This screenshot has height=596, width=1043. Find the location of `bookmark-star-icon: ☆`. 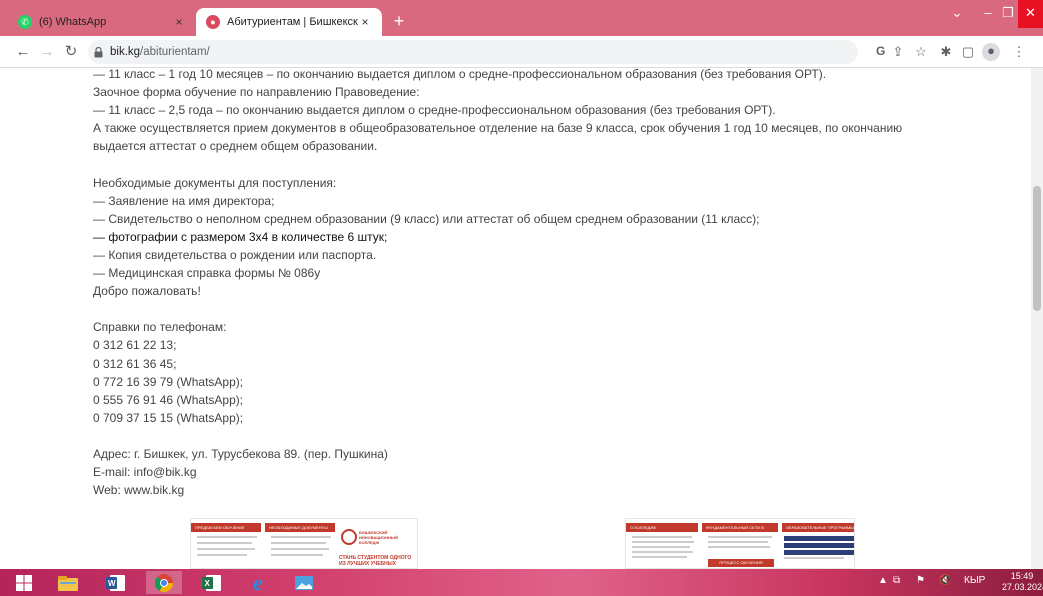

bookmark-star-icon: ☆ is located at coordinates (921, 52).